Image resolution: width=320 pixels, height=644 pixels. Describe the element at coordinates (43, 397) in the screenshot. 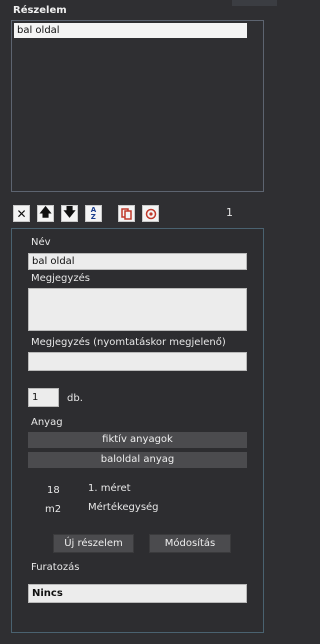

I see `quantity-field: 1` at that location.